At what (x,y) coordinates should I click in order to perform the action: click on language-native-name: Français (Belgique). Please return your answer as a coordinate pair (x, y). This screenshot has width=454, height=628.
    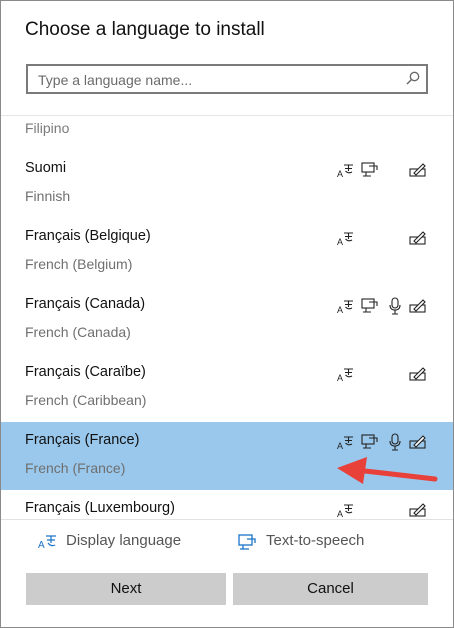
    Looking at the image, I should click on (88, 236).